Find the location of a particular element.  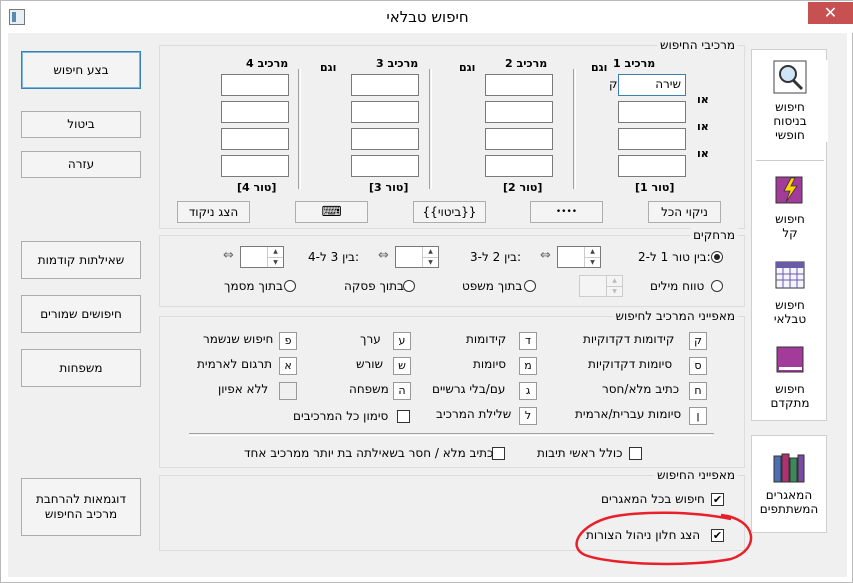

col2-row3-input is located at coordinates (519, 139).